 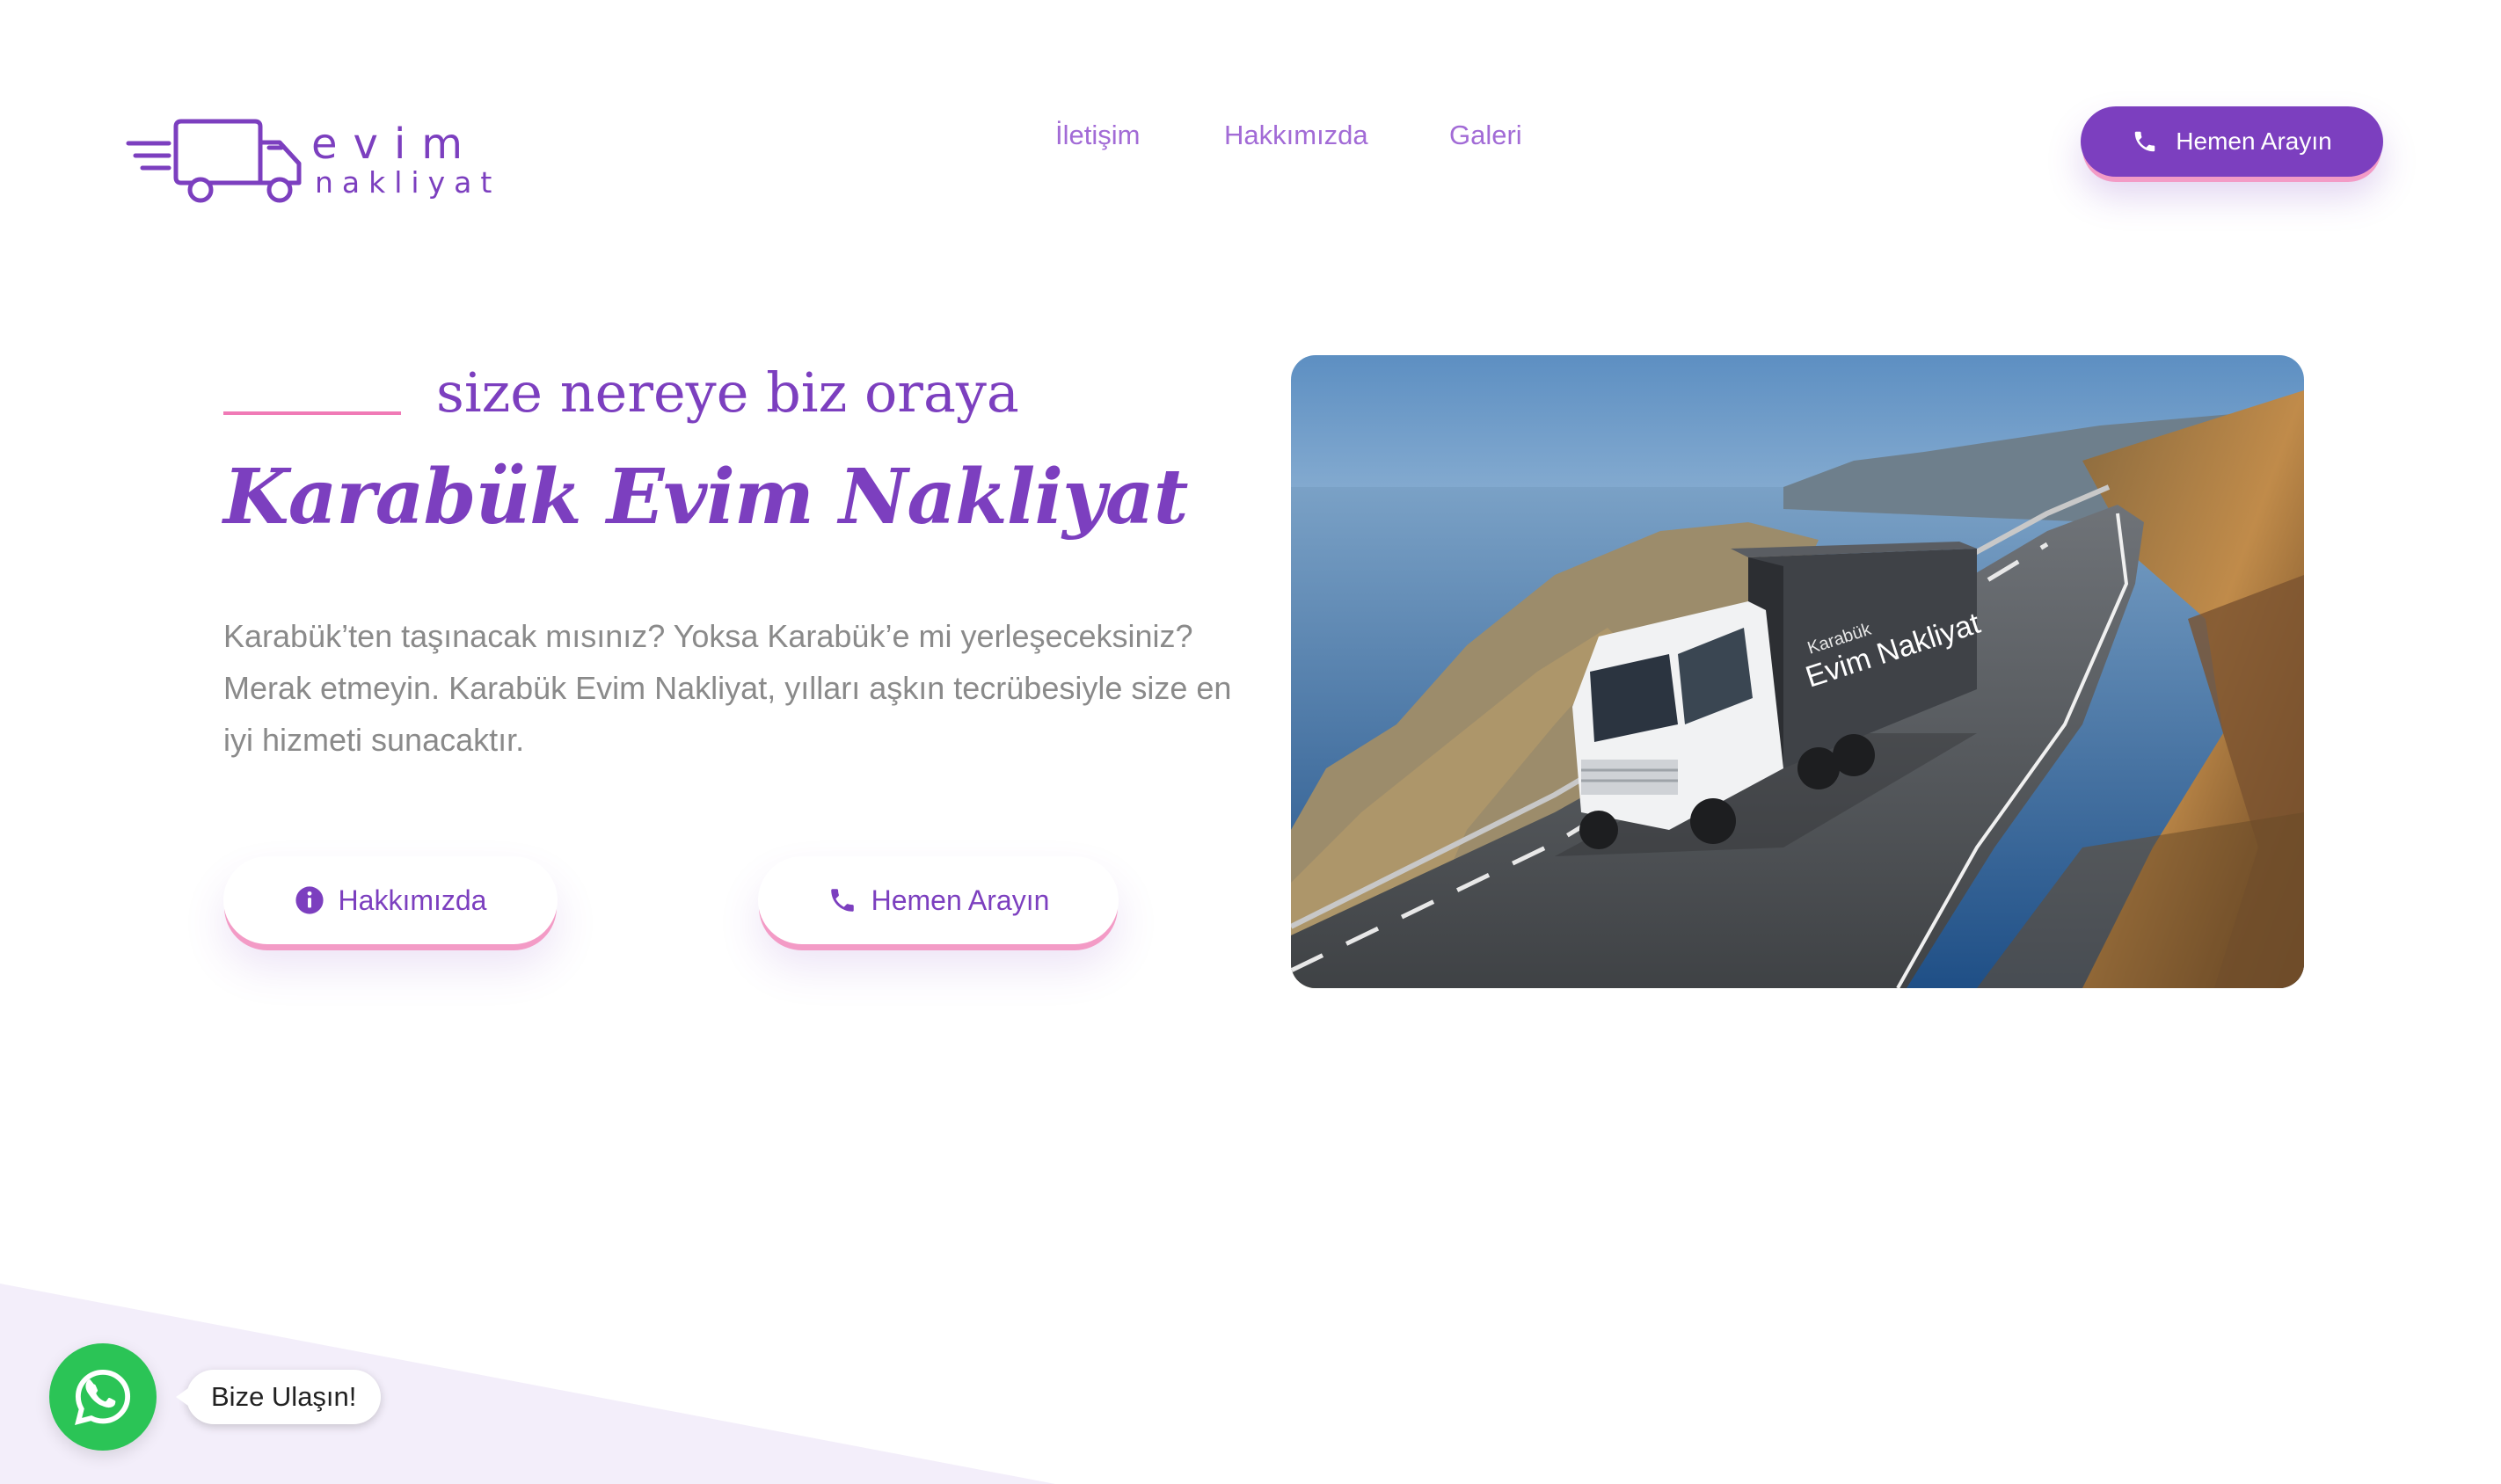 I want to click on header-call-label: Hemen Arayın, so click(x=2254, y=141).